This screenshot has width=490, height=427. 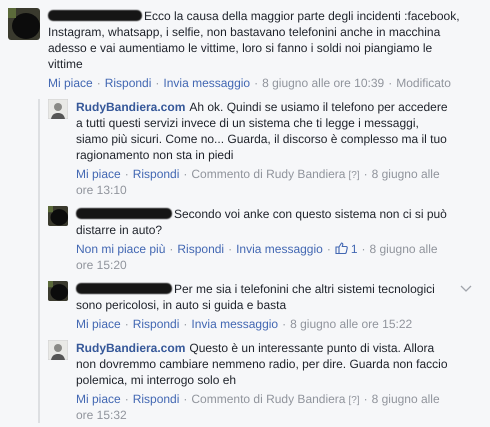 What do you see at coordinates (262, 222) in the screenshot?
I see `comment-text: Secondo voi anke con questo sistema non ci si può distarre in auto?` at bounding box center [262, 222].